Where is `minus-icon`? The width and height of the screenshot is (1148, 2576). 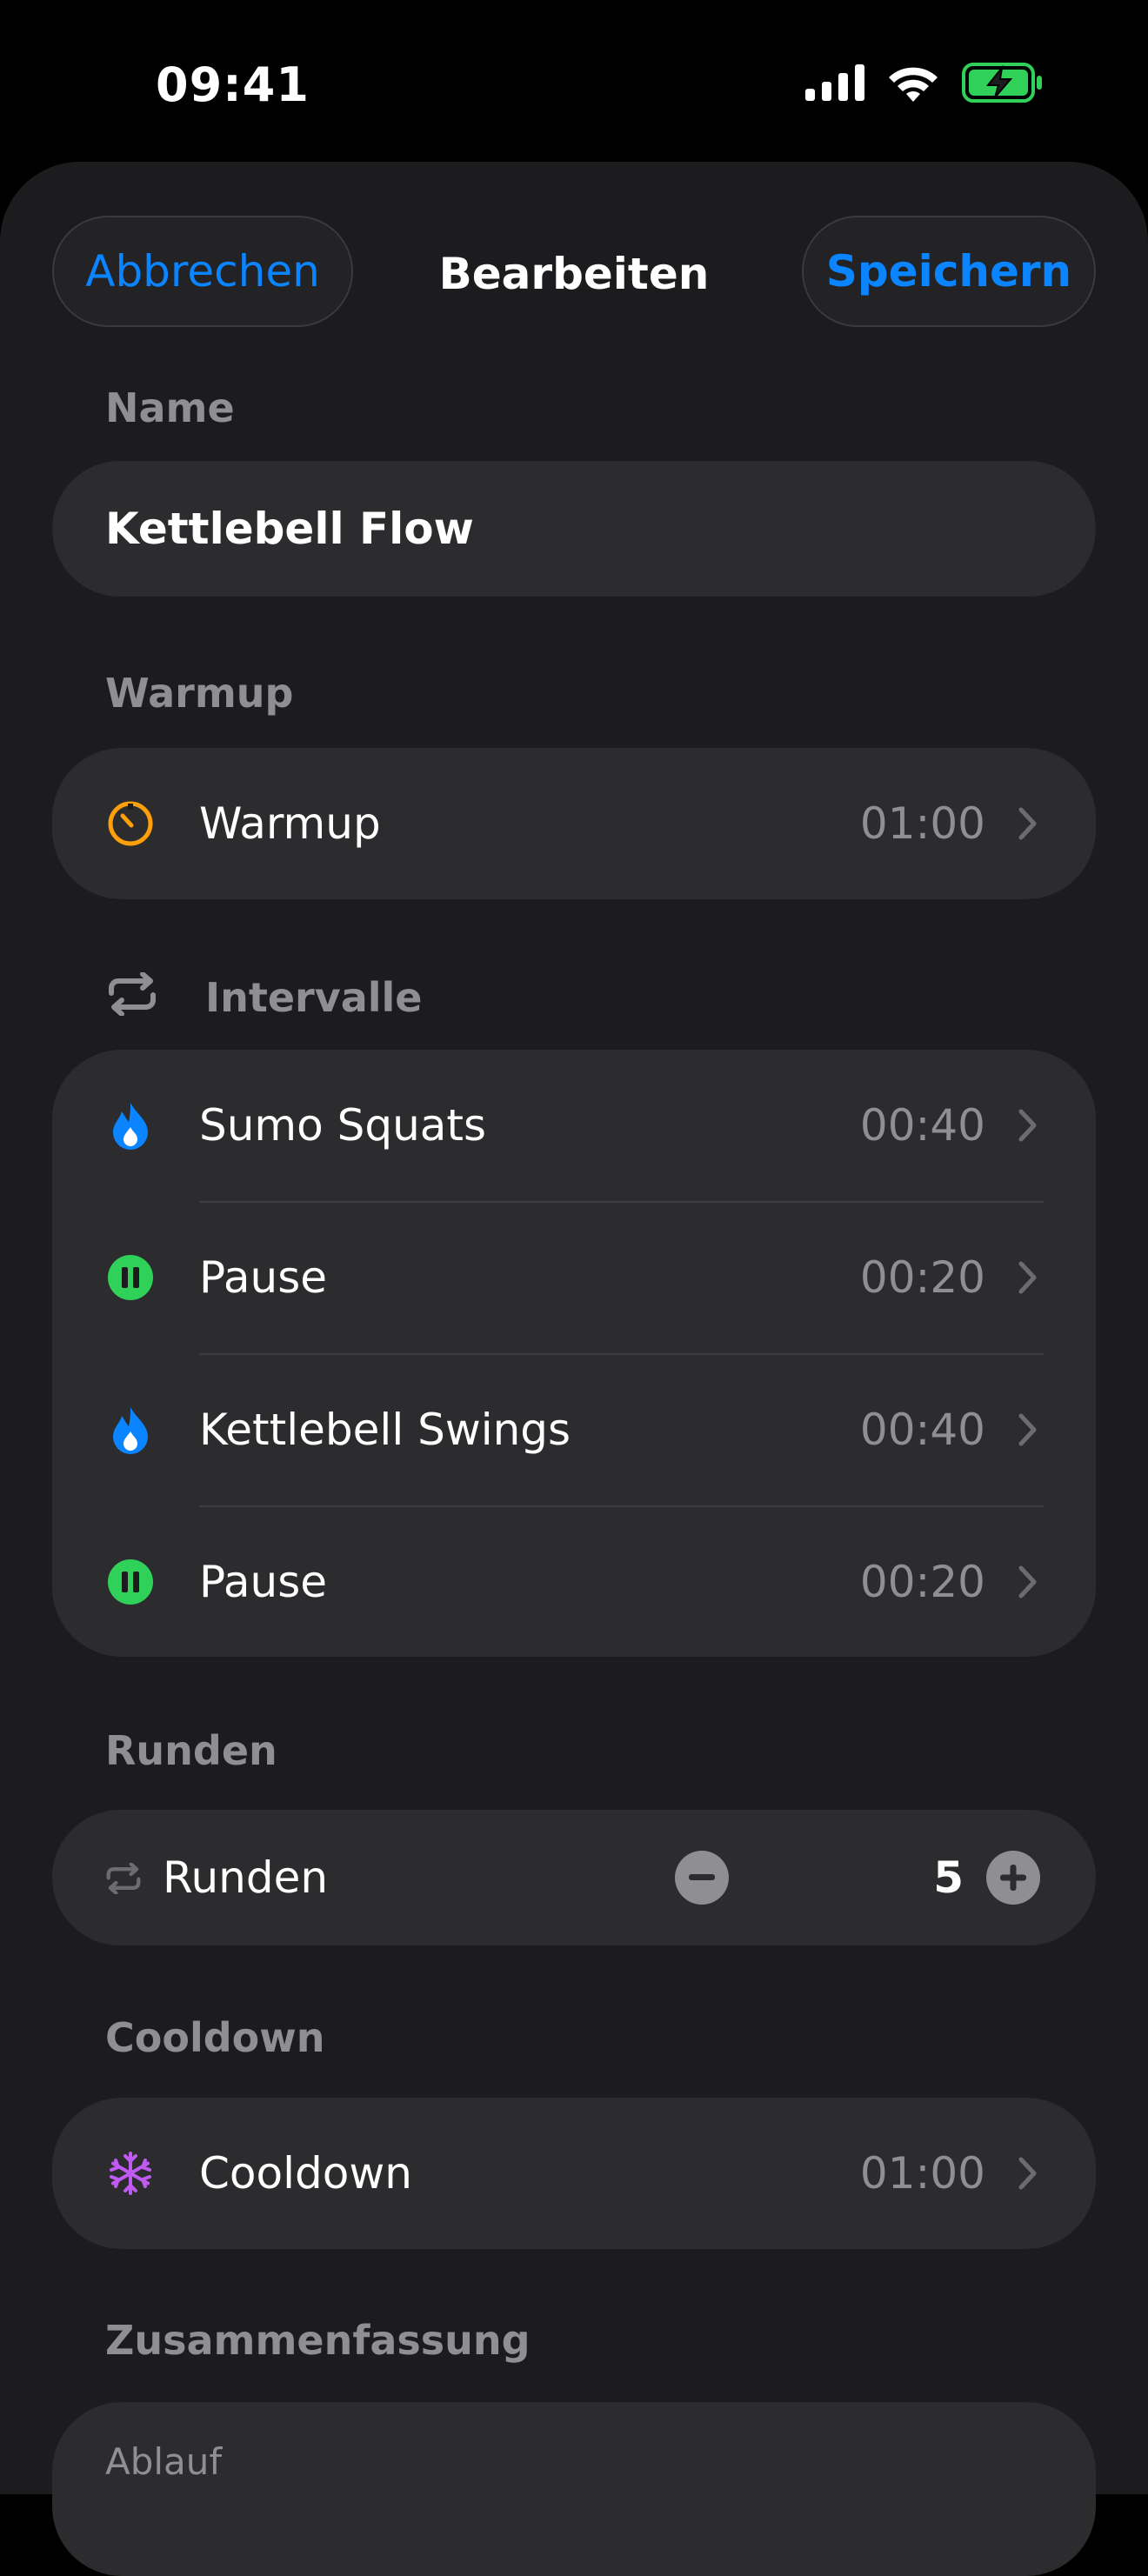 minus-icon is located at coordinates (702, 1877).